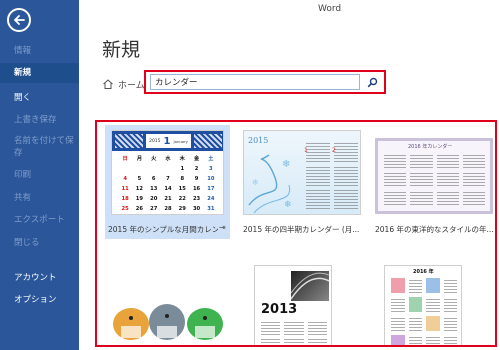 The image size is (500, 350). I want to click on search-icon, so click(372, 82).